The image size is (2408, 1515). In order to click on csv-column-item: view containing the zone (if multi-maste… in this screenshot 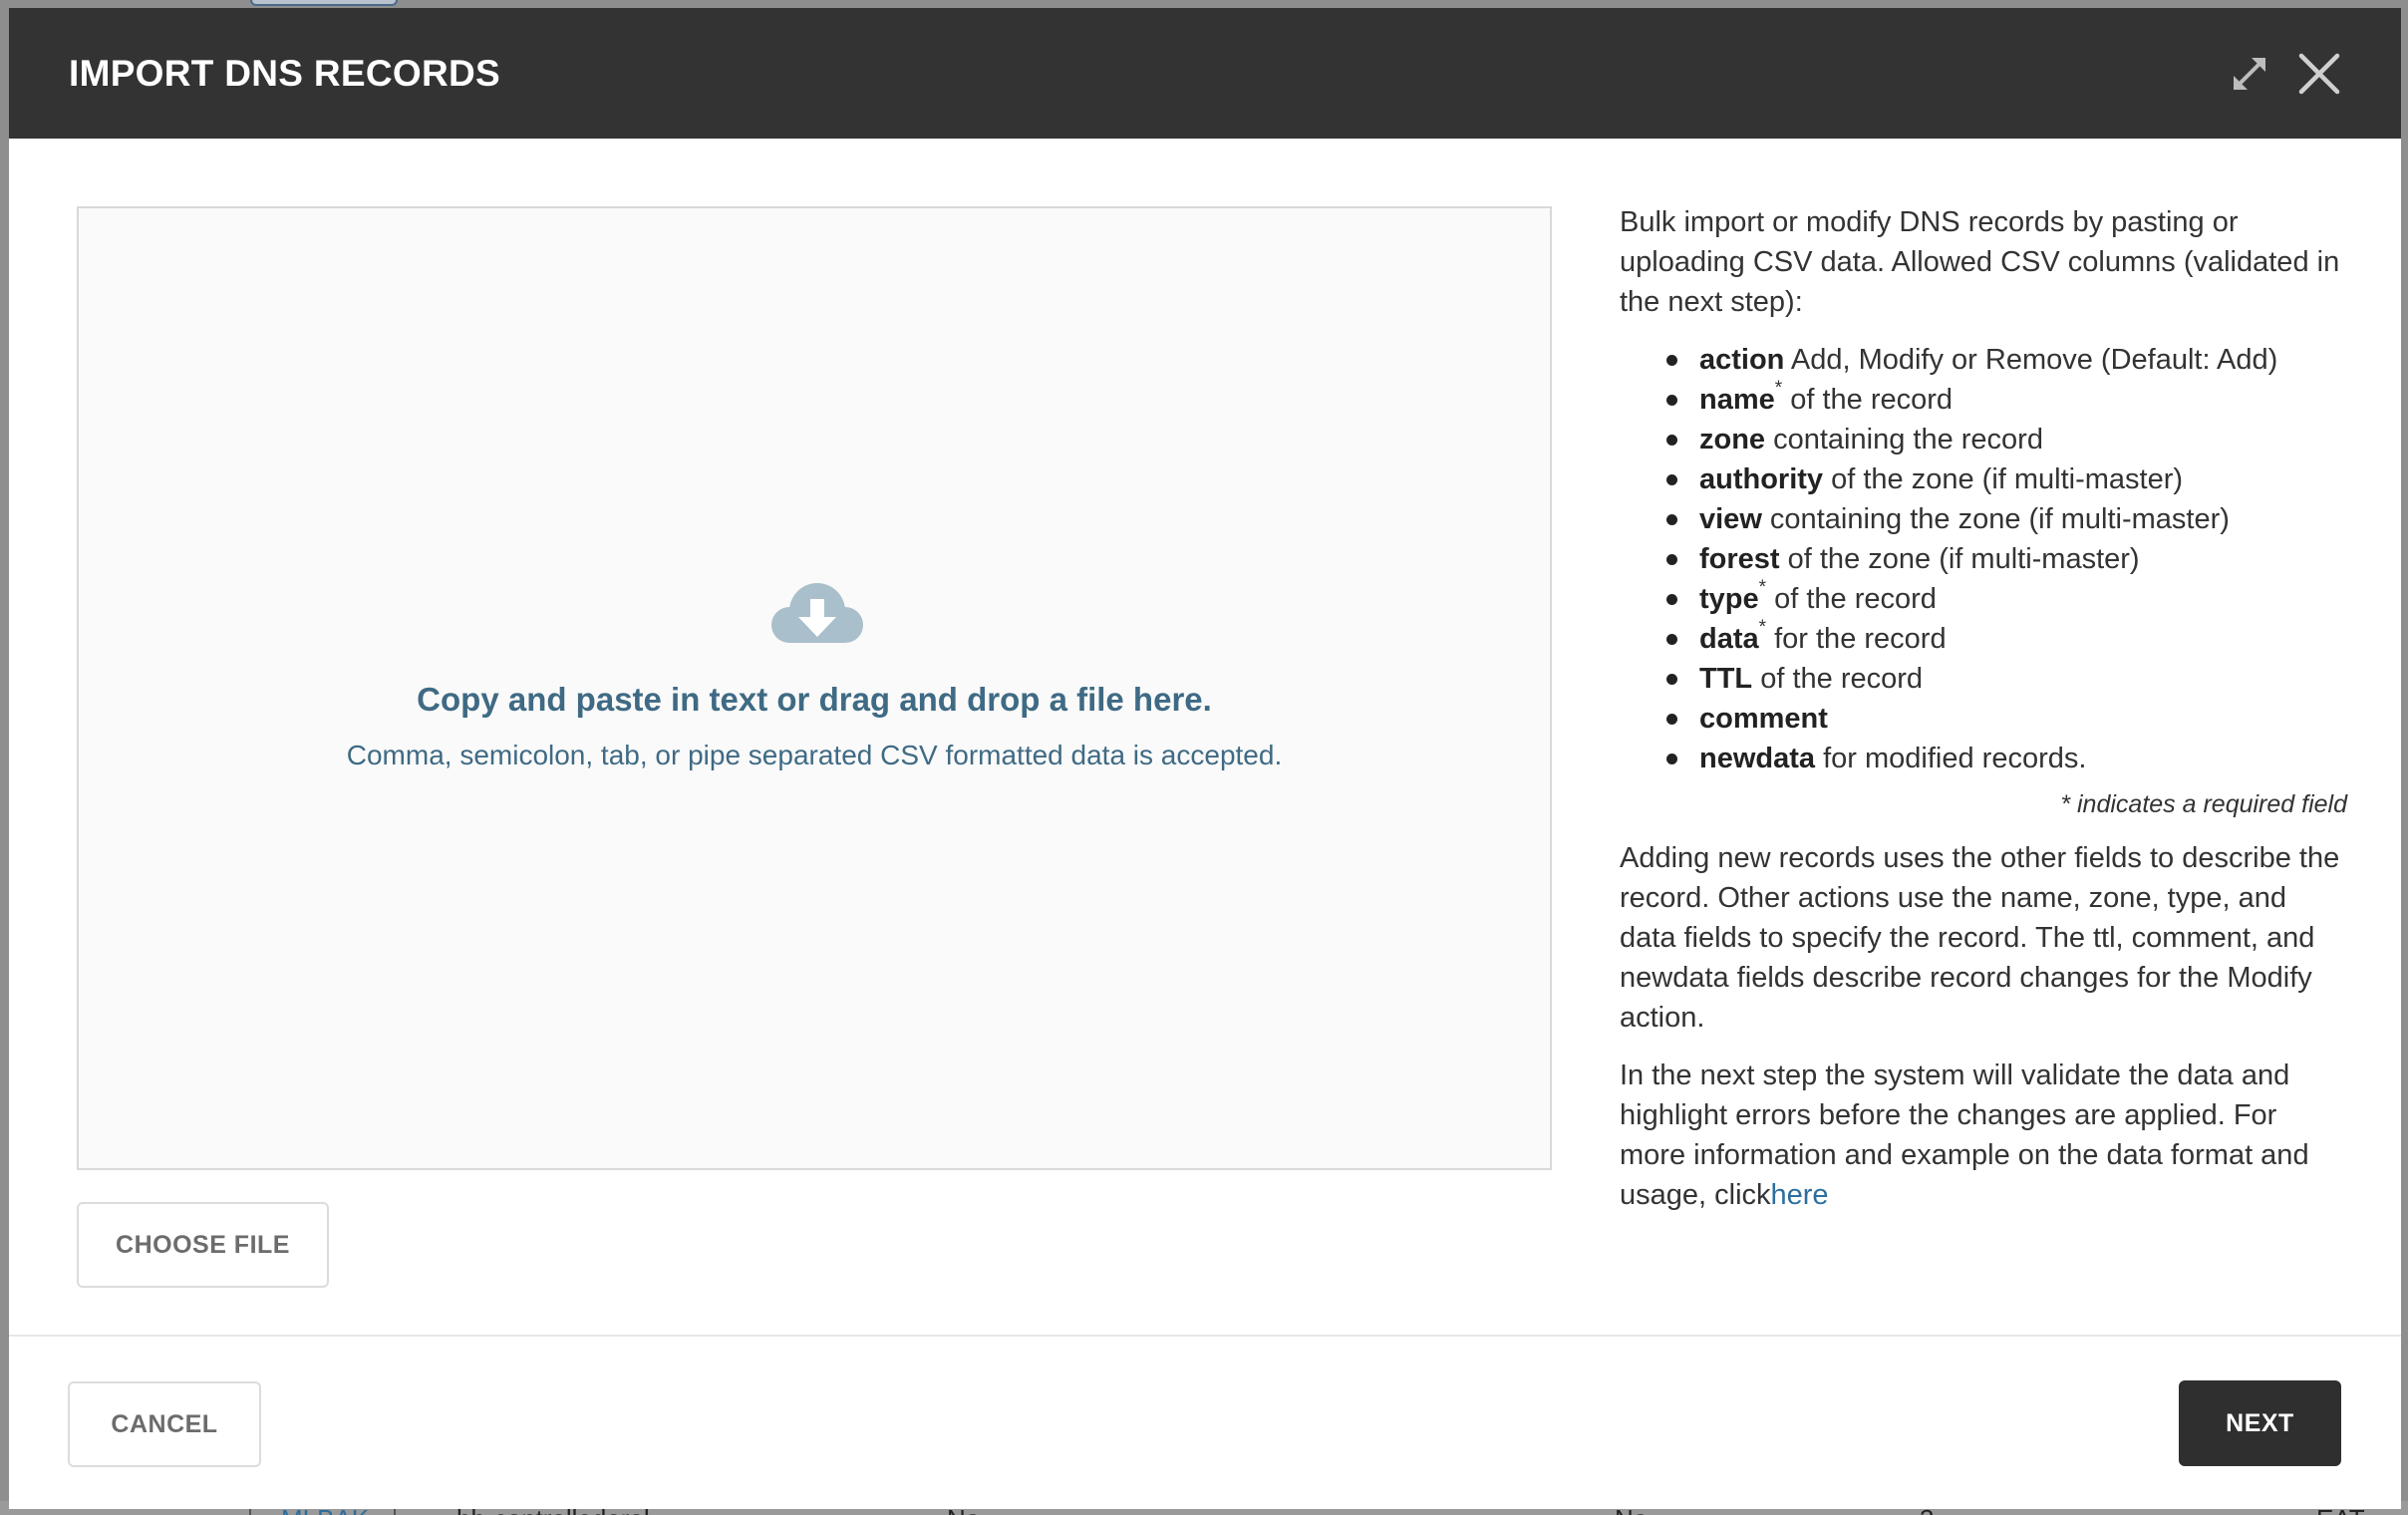, I will do `click(2006, 519)`.